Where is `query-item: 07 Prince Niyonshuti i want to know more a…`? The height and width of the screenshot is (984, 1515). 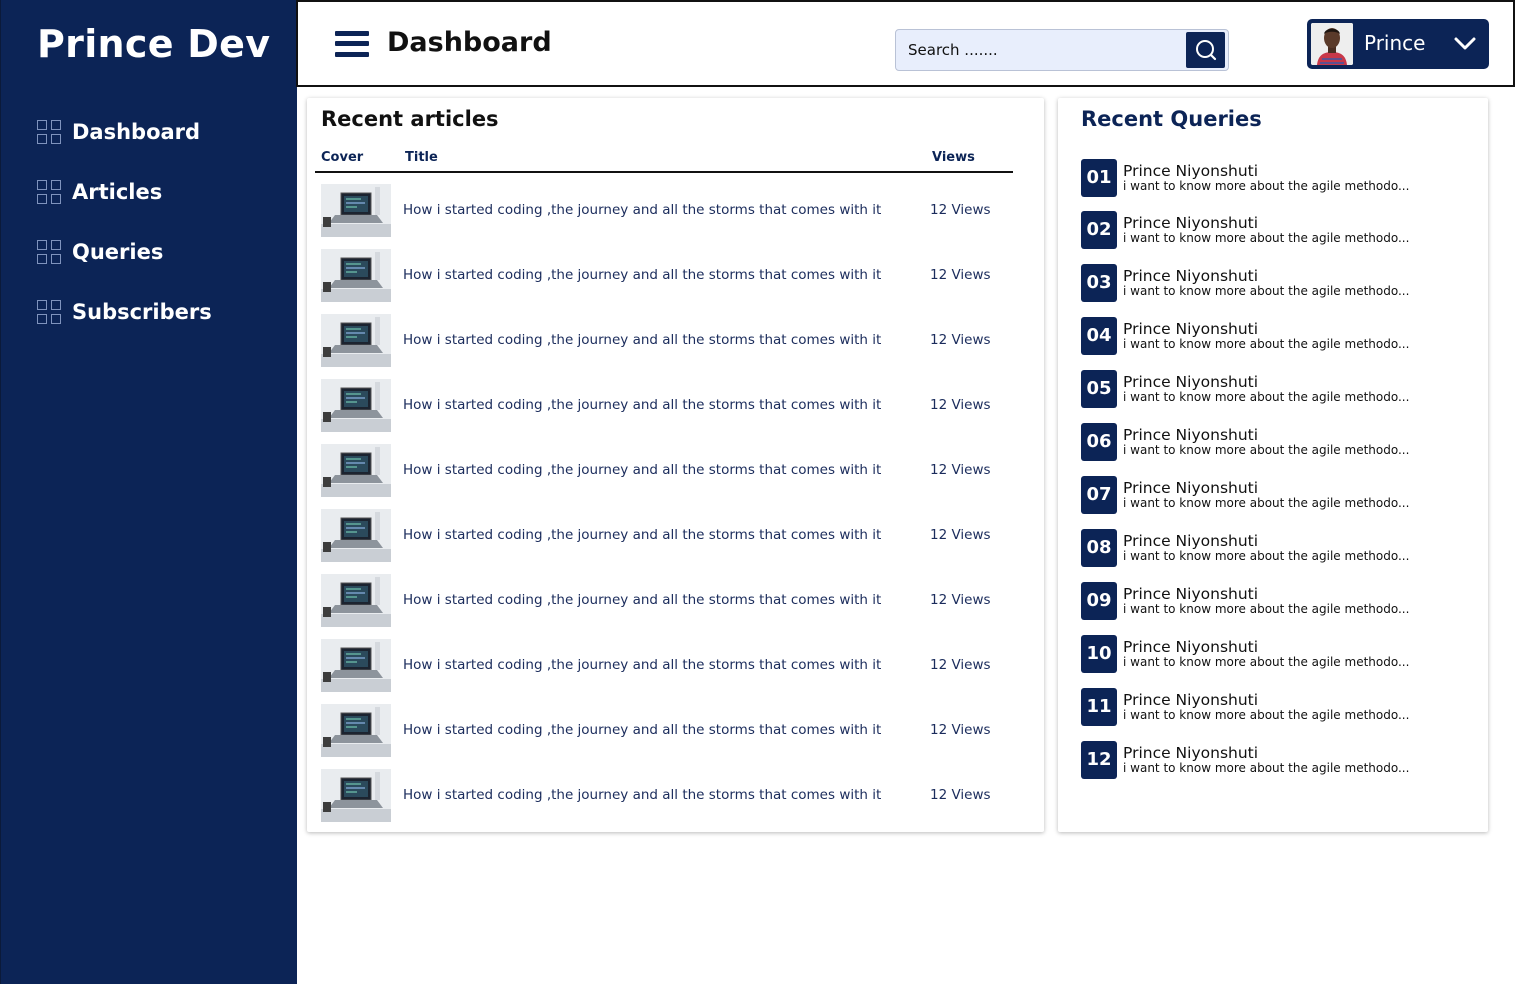 query-item: 07 Prince Niyonshuti i want to know more a… is located at coordinates (1271, 495).